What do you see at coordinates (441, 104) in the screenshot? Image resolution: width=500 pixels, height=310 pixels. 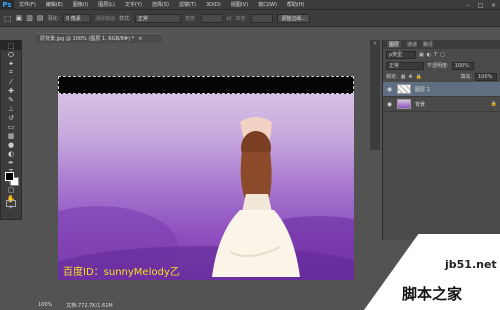 I see `layer-row: ◉ 背景 🔒` at bounding box center [441, 104].